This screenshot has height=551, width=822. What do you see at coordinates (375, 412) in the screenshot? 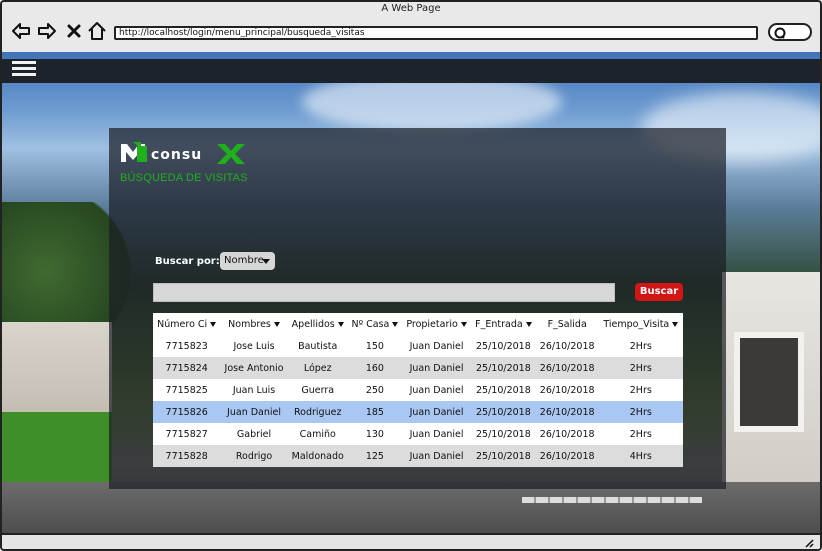
I see `table-cell: 185` at bounding box center [375, 412].